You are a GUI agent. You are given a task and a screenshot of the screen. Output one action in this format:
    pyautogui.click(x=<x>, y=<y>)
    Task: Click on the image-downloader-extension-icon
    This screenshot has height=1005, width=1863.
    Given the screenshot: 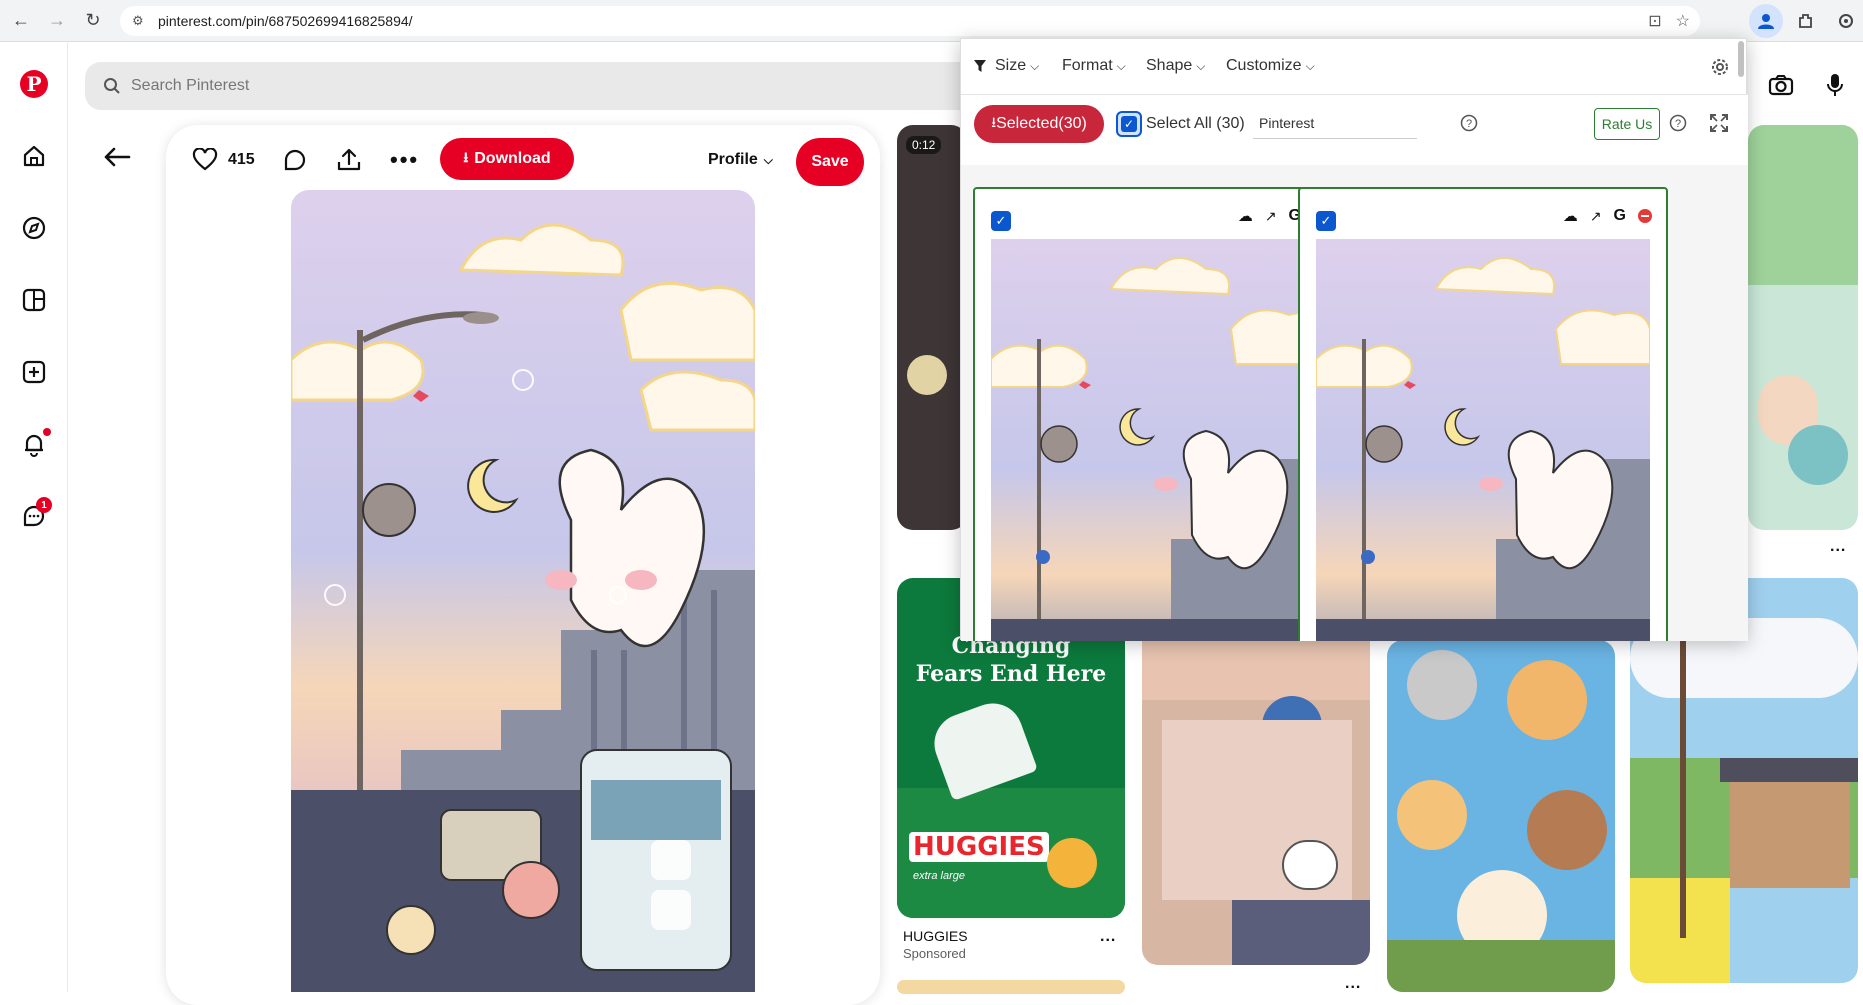 What is the action you would take?
    pyautogui.click(x=1766, y=21)
    